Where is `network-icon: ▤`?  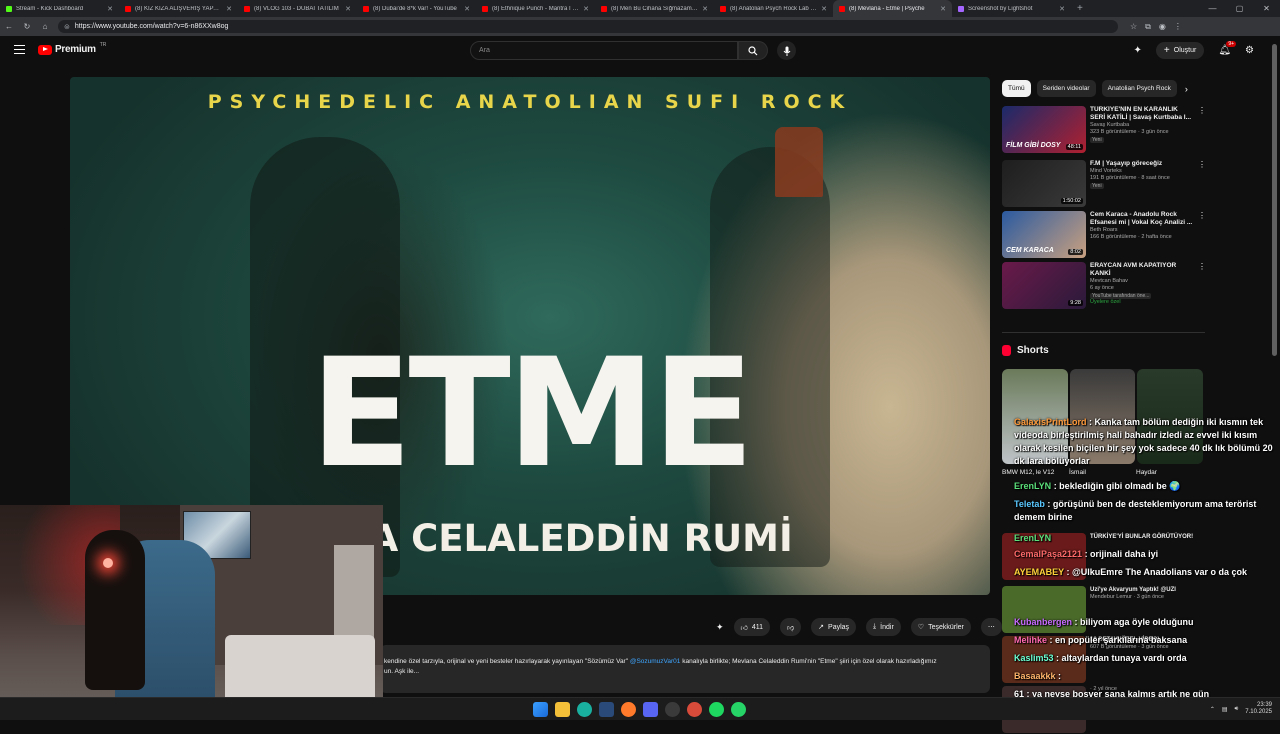
network-icon: ▤ is located at coordinates (1225, 709).